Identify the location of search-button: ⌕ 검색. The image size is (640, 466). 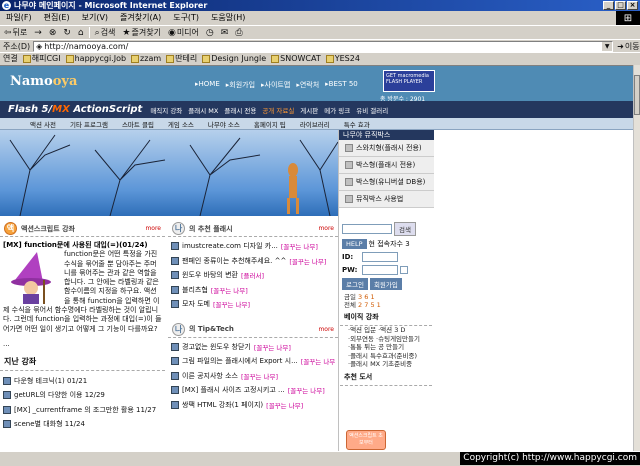
(105, 33).